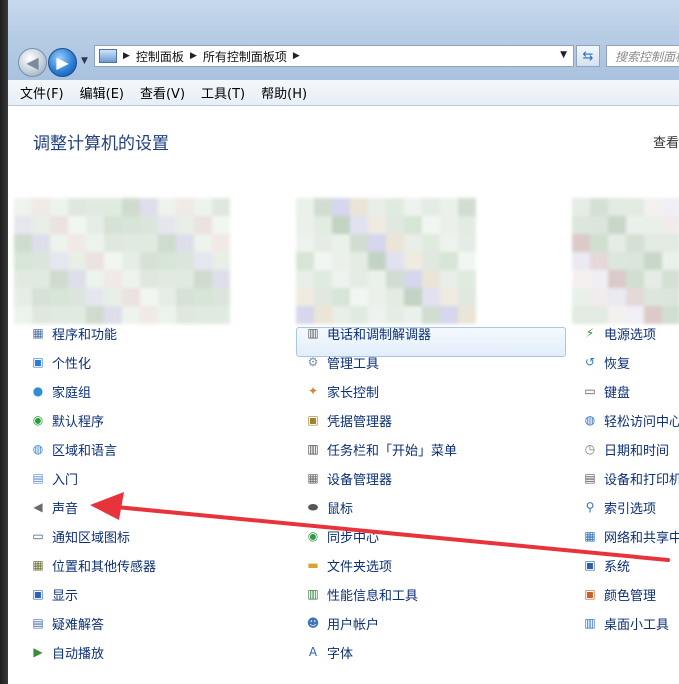 Image resolution: width=679 pixels, height=684 pixels. What do you see at coordinates (84, 61) in the screenshot?
I see `recent-pages-dropdown: ▼` at bounding box center [84, 61].